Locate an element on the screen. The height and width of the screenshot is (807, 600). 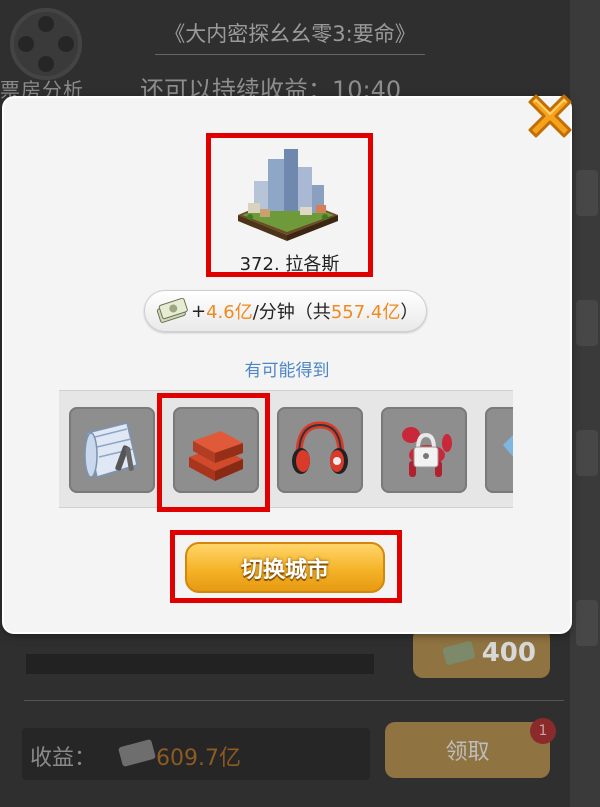
income-rate-pill: + 4.6亿 /分钟（共 557.4亿 ） is located at coordinates (285, 311).